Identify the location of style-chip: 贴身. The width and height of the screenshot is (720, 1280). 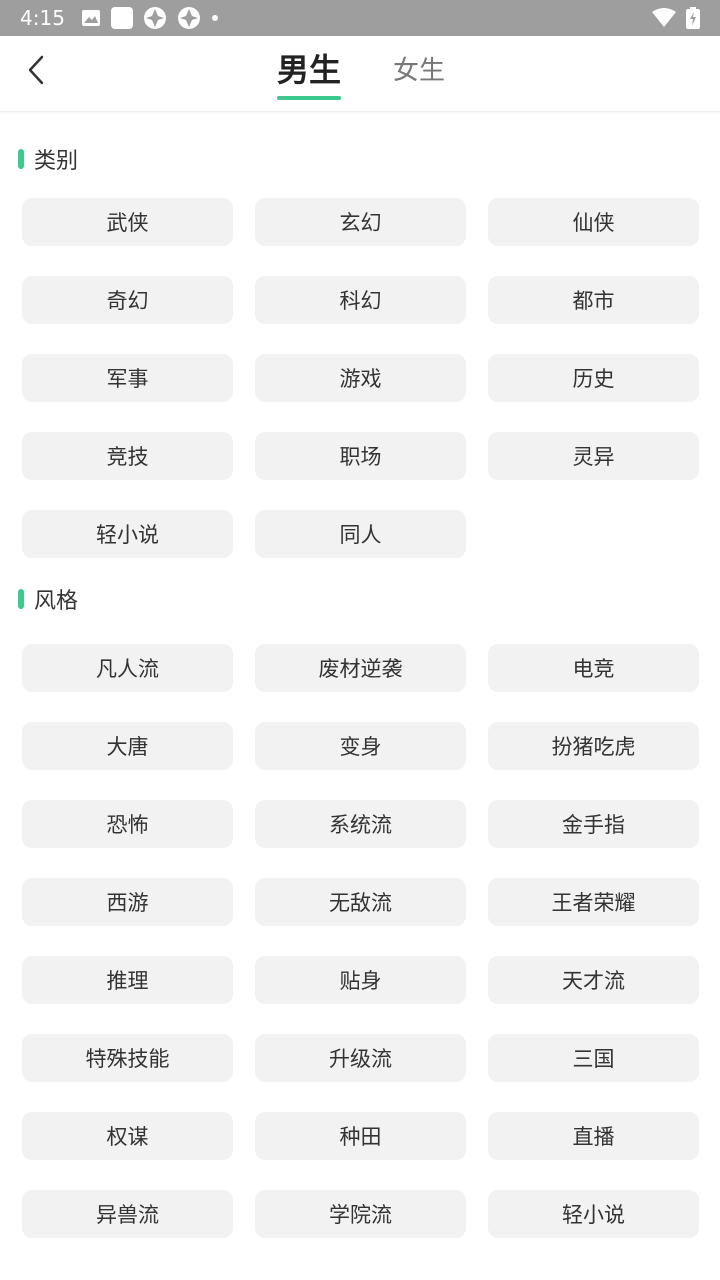
(360, 980).